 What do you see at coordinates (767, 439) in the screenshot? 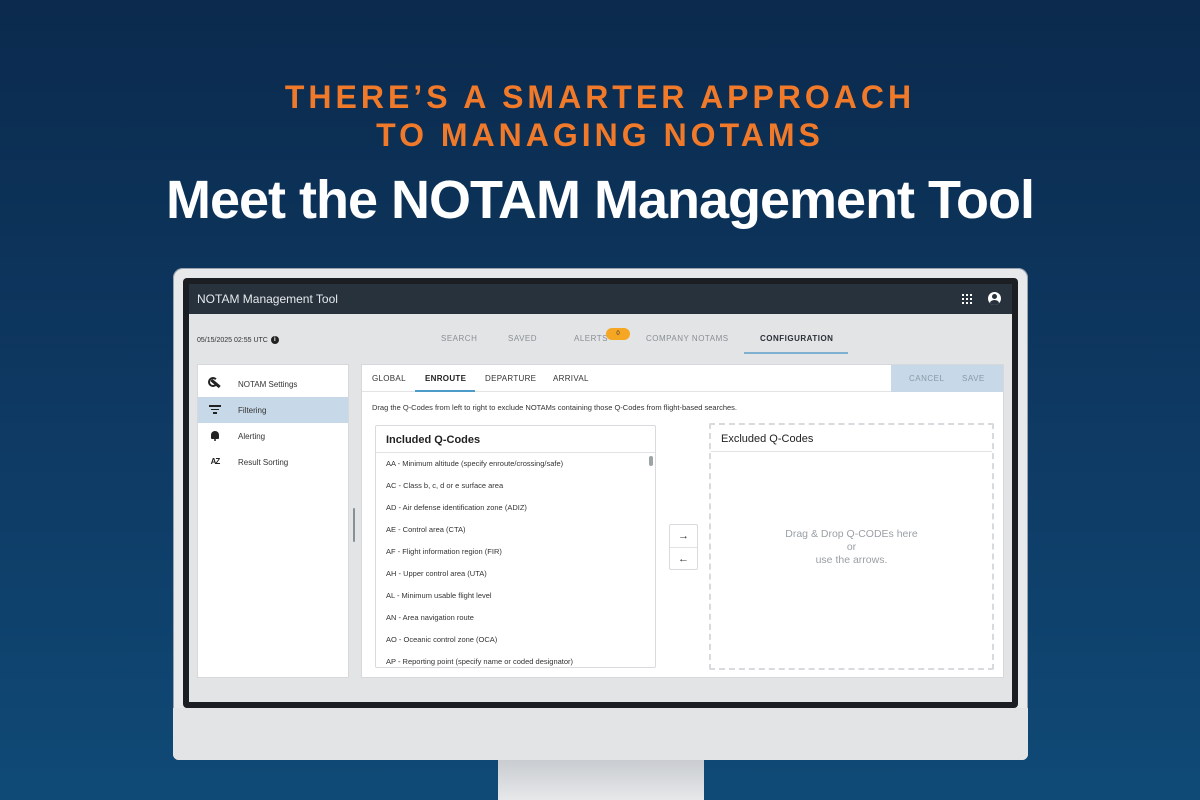
I see `excluded-codes-title: Excluded Q-Codes` at bounding box center [767, 439].